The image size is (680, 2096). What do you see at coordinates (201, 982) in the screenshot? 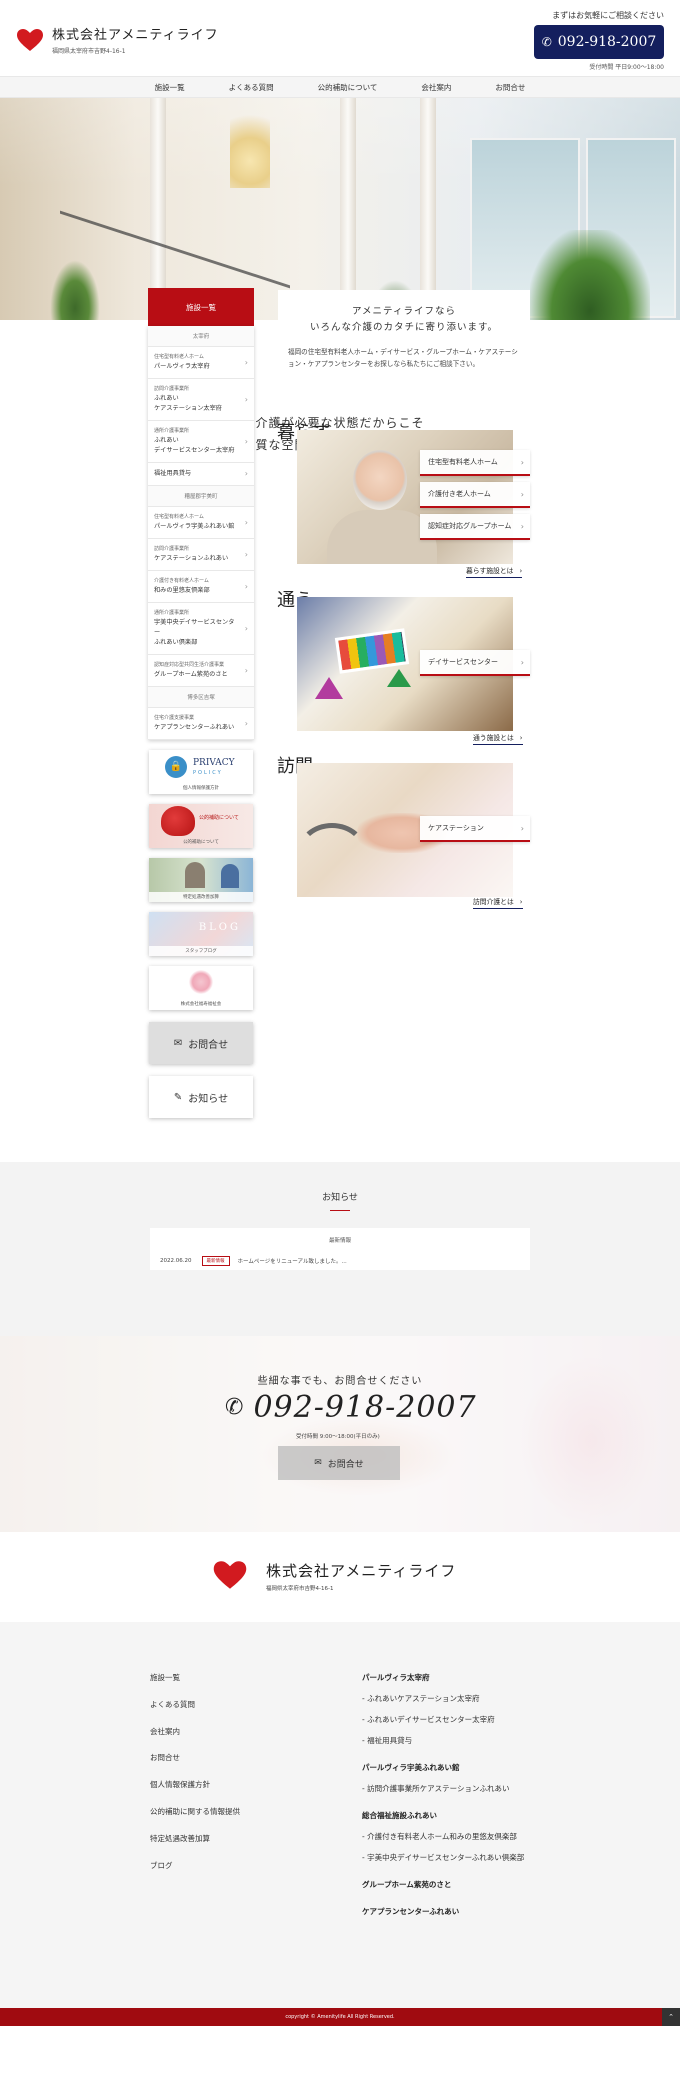
I see `flower-icon` at bounding box center [201, 982].